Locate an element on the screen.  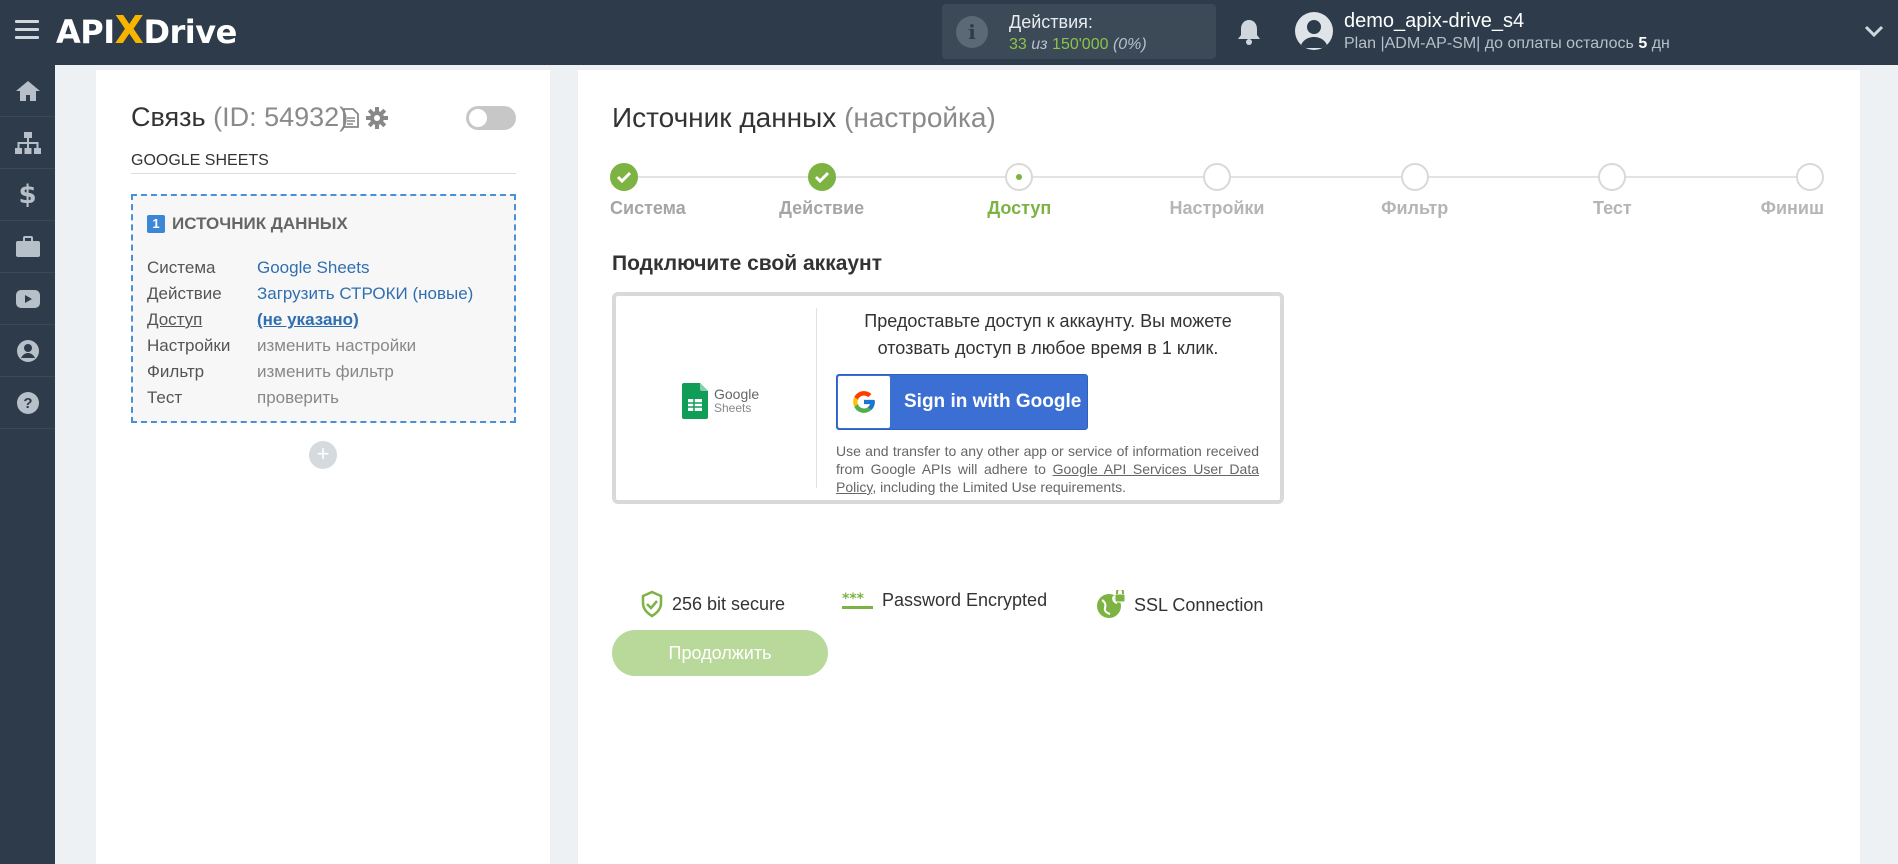
step-1-dot is located at coordinates (624, 177).